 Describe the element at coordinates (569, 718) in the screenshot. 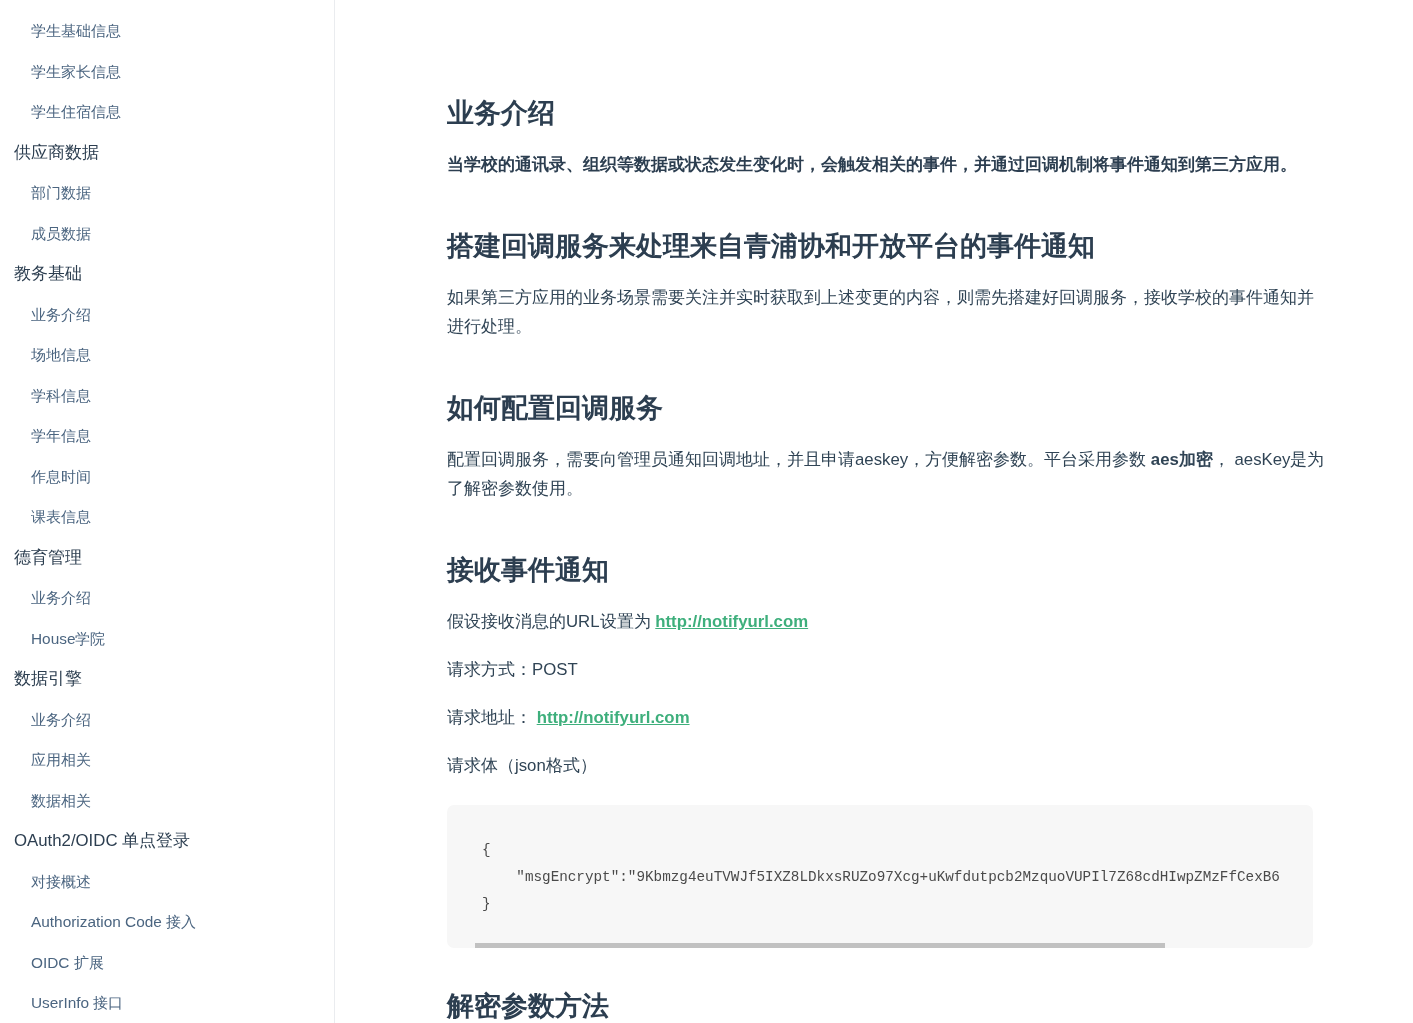

I see `paragraph: 请求地址： http://notifyurl.com` at that location.